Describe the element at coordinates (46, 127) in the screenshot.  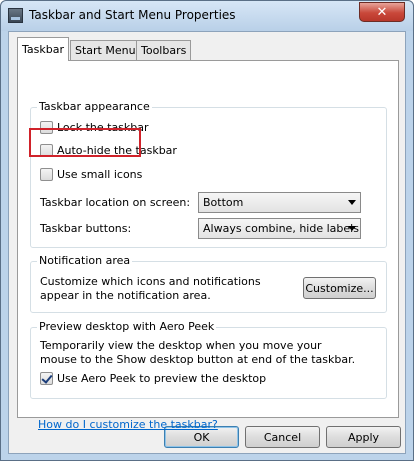
I see `lock-taskbar-checkbox` at that location.